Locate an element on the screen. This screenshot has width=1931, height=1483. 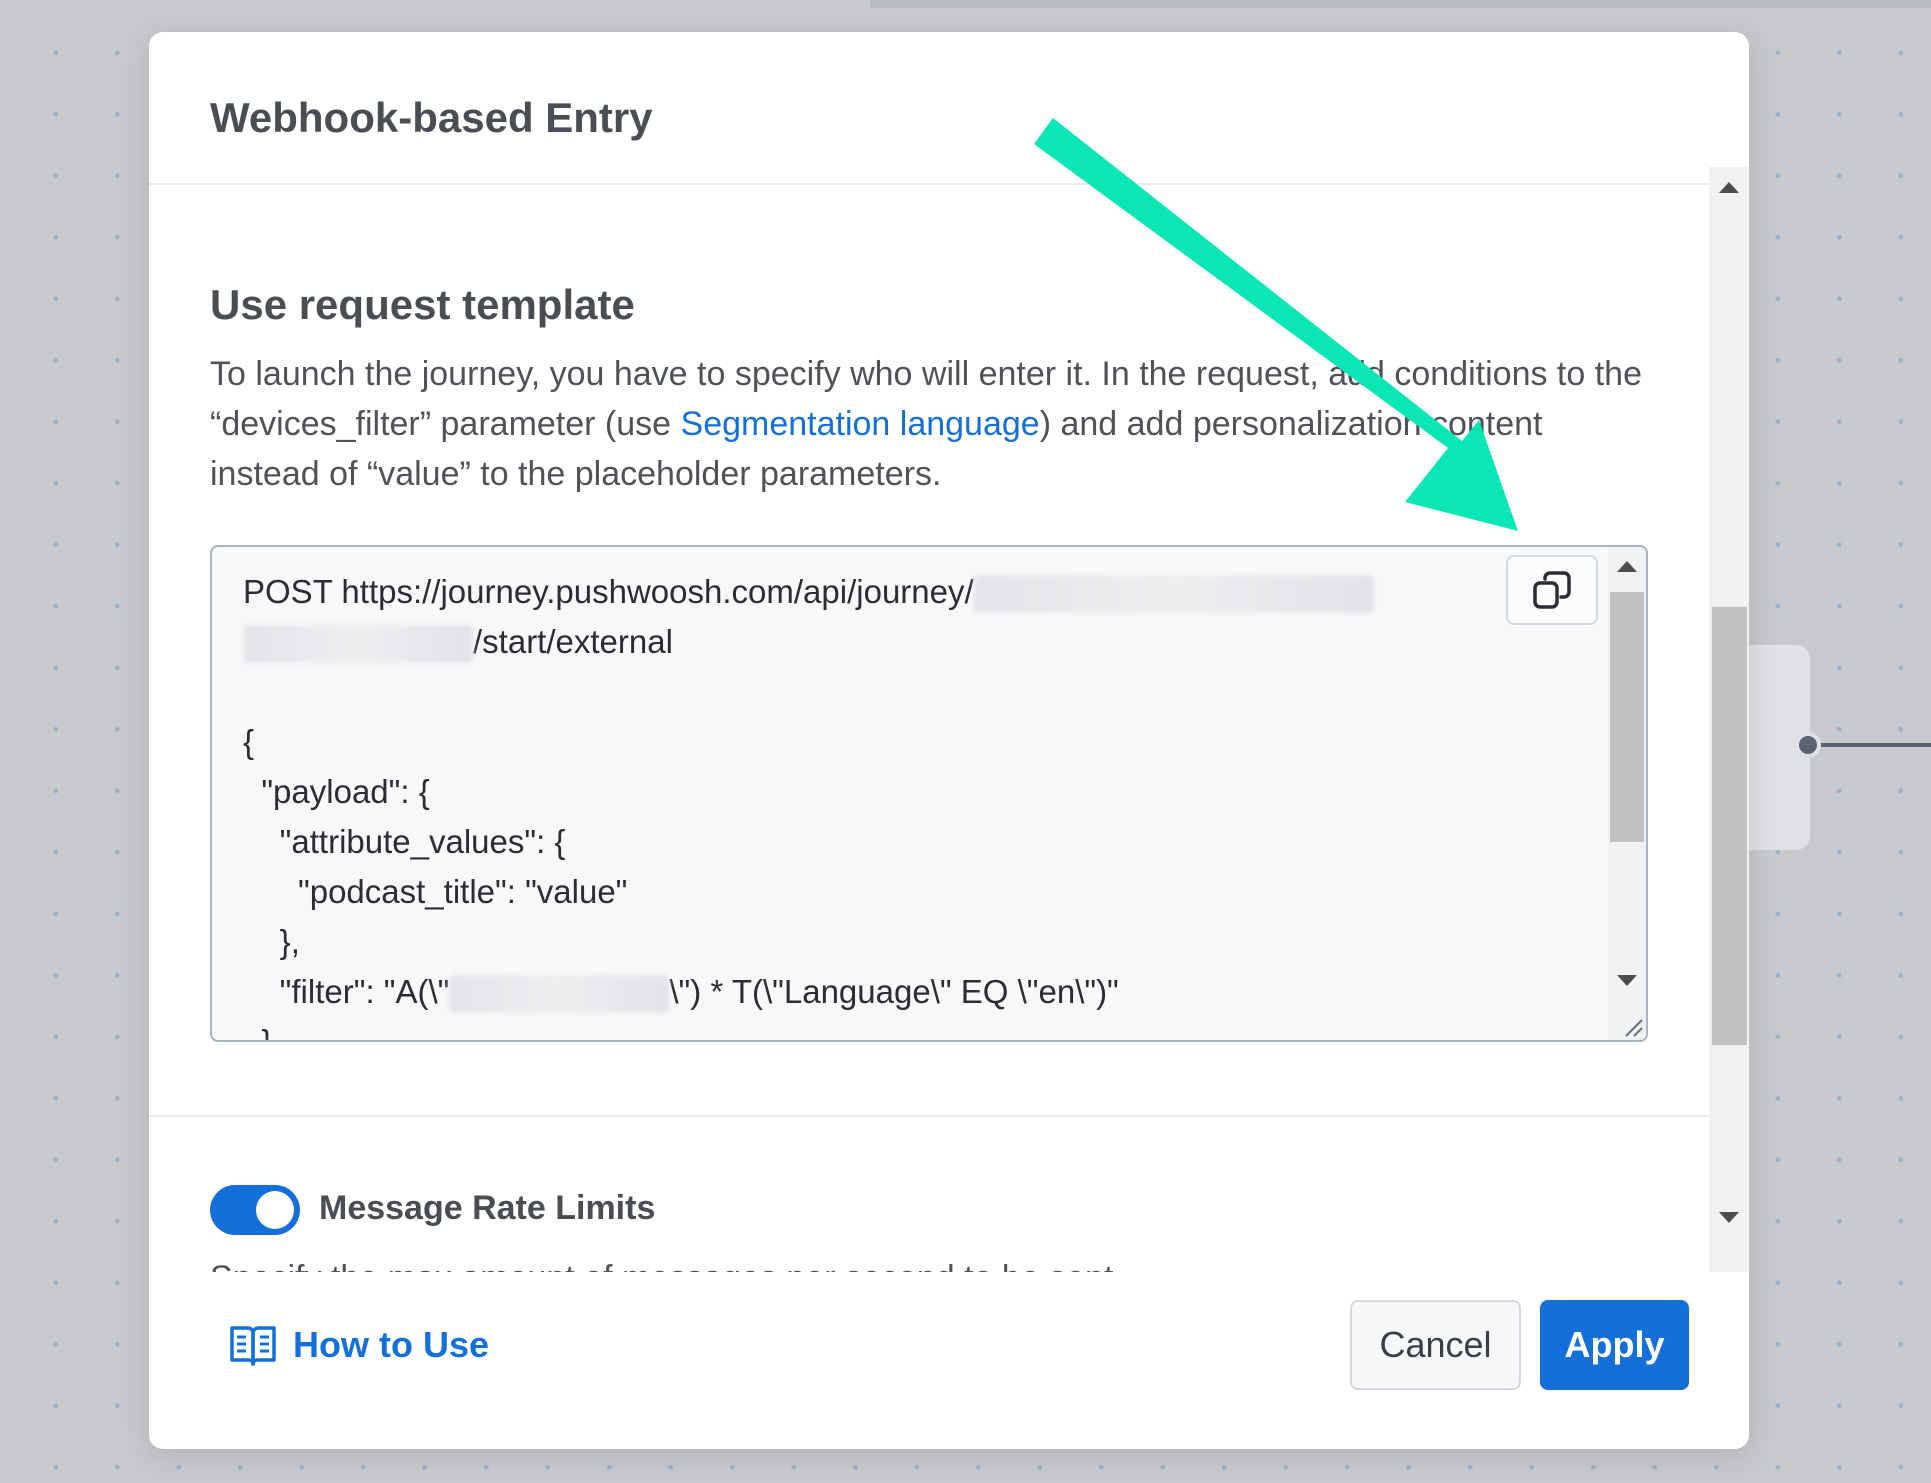
modal-scroll-up-arrow is located at coordinates (1729, 187).